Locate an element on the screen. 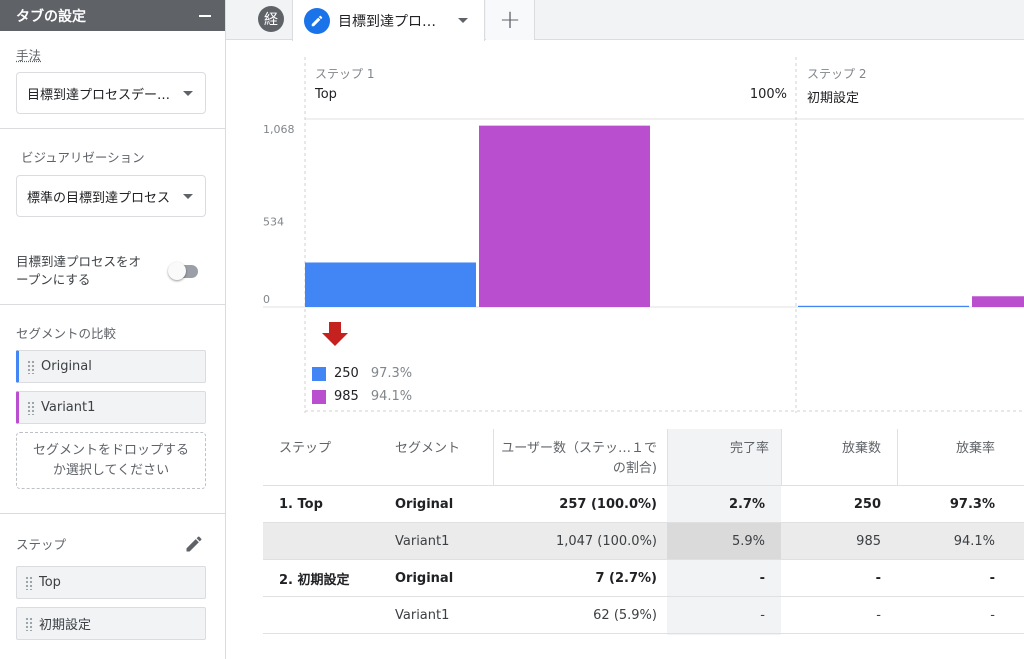 The image size is (1024, 659). plus-icon: + is located at coordinates (510, 20).